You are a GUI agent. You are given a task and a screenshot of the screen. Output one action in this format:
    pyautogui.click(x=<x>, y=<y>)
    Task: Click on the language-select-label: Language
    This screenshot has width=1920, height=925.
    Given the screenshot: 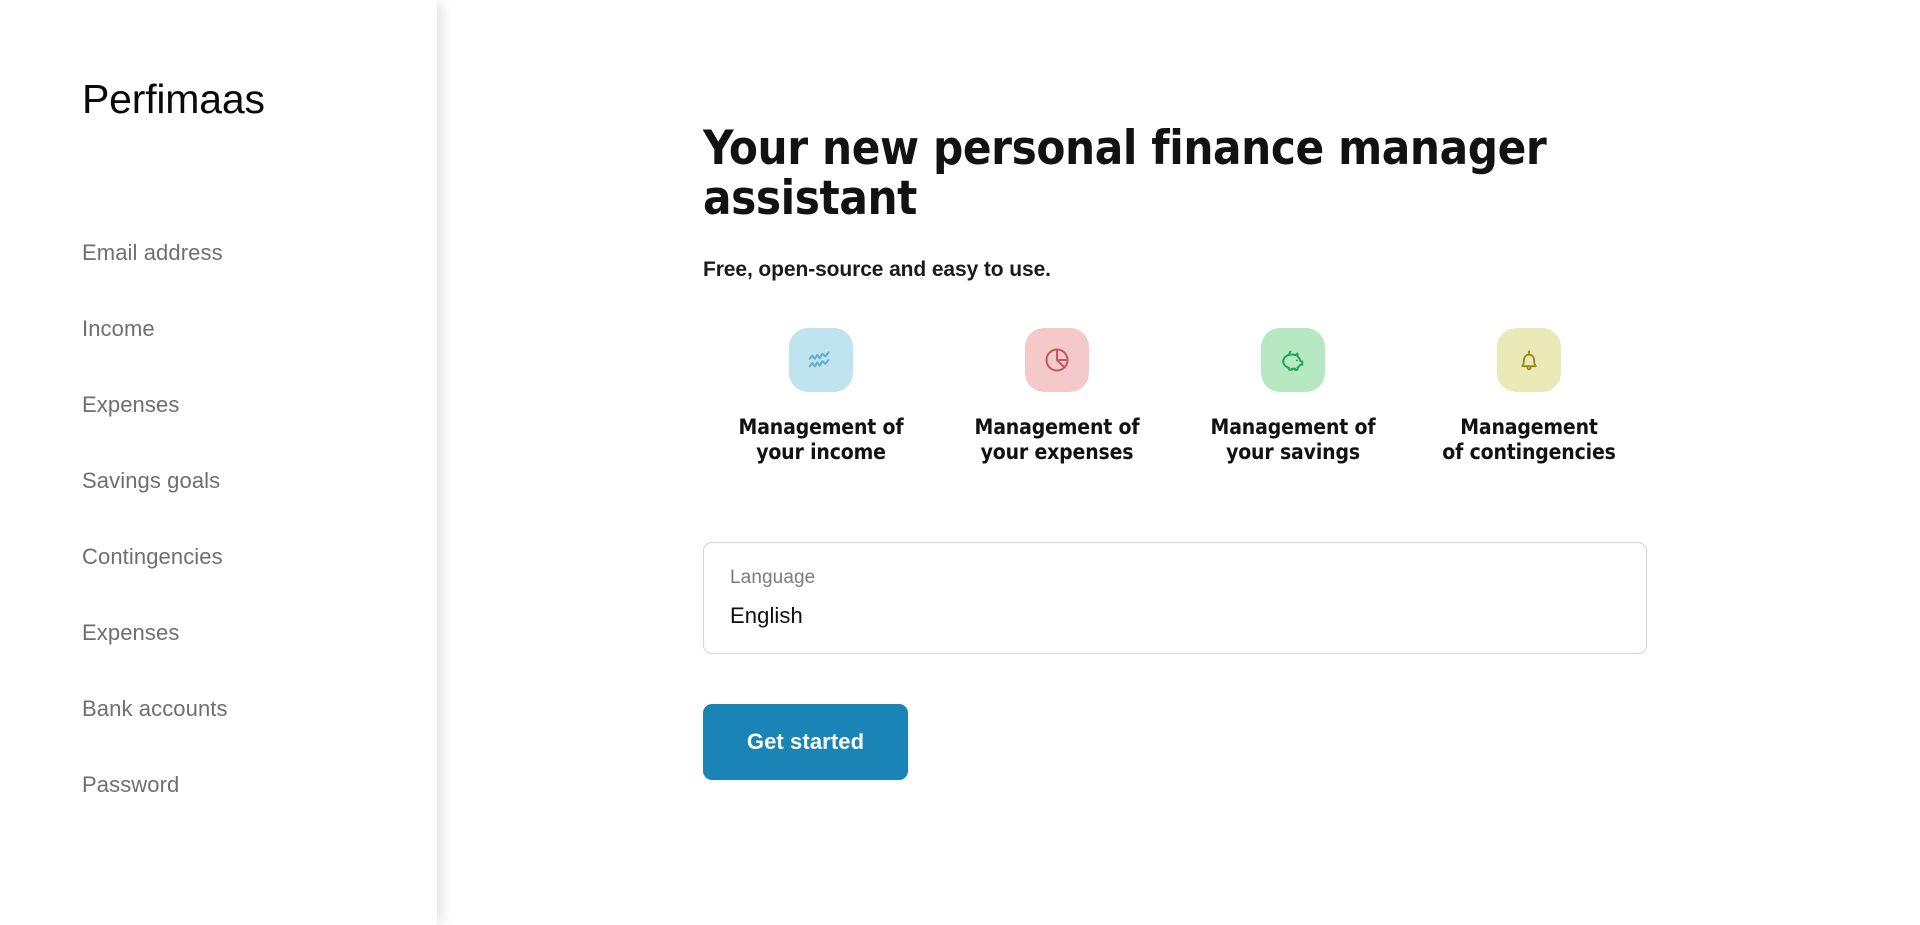 What is the action you would take?
    pyautogui.click(x=773, y=578)
    